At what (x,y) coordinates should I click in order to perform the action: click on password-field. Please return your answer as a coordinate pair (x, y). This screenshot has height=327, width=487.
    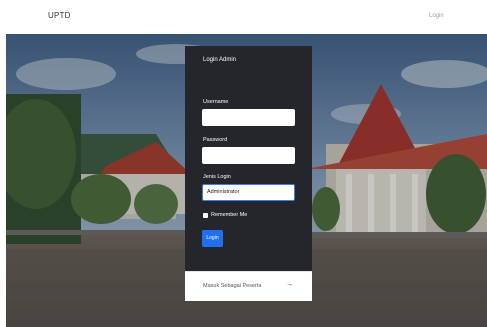
    Looking at the image, I should click on (248, 155).